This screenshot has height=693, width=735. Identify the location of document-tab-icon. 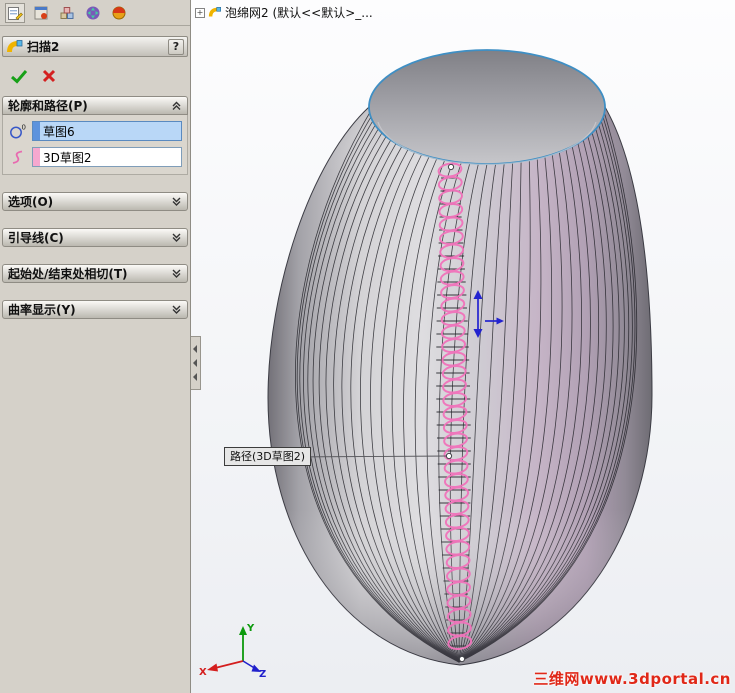
(41, 12).